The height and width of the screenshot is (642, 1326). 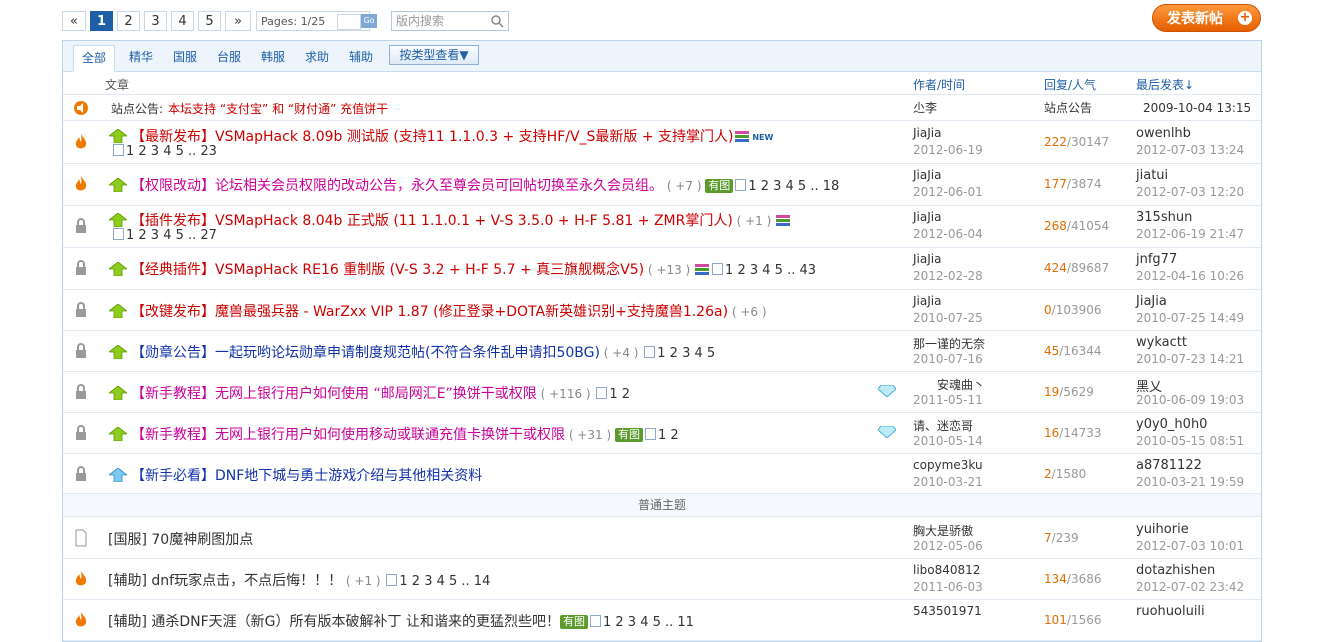 I want to click on thread-author: 请、迷恋哥, so click(x=943, y=425).